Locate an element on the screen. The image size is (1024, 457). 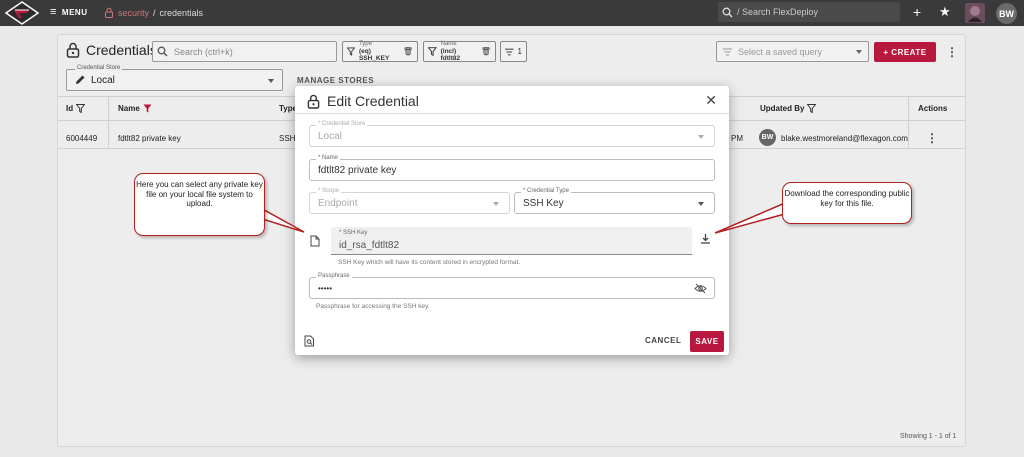
user-avatar: BW is located at coordinates (1006, 13).